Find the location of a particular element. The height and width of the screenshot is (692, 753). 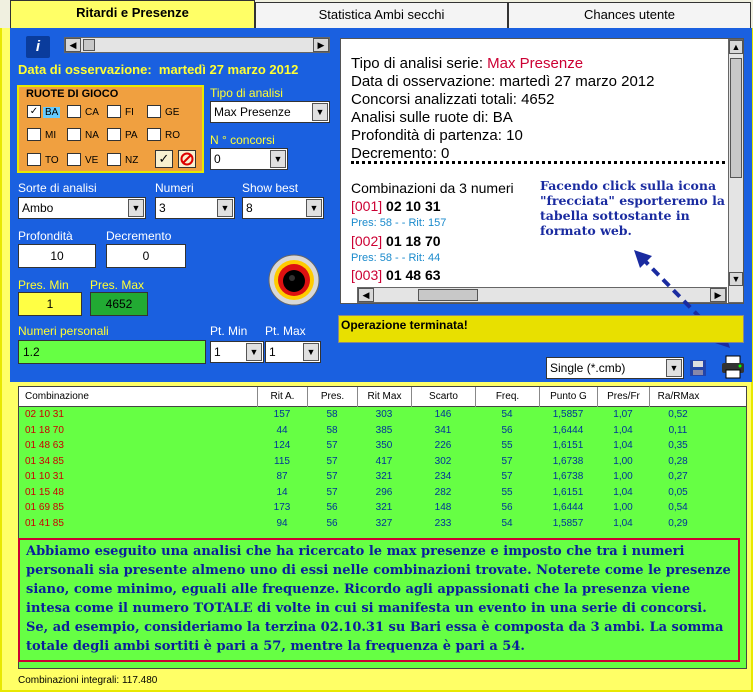

table-cell: 303 is located at coordinates (384, 414).